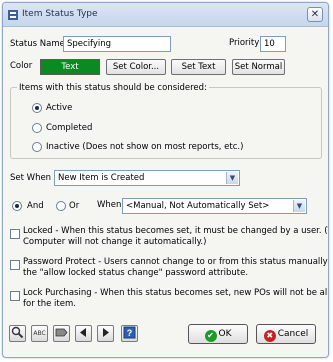 The width and height of the screenshot is (333, 362). I want to click on tag-icon, so click(61, 333).